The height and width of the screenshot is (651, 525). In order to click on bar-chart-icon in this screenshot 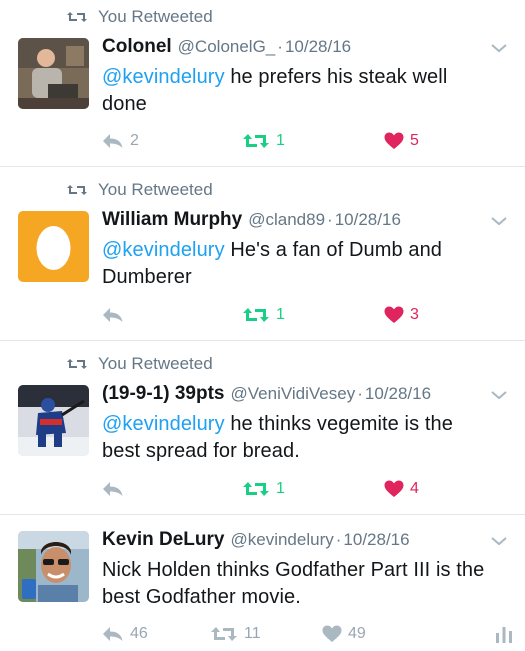, I will do `click(504, 635)`.